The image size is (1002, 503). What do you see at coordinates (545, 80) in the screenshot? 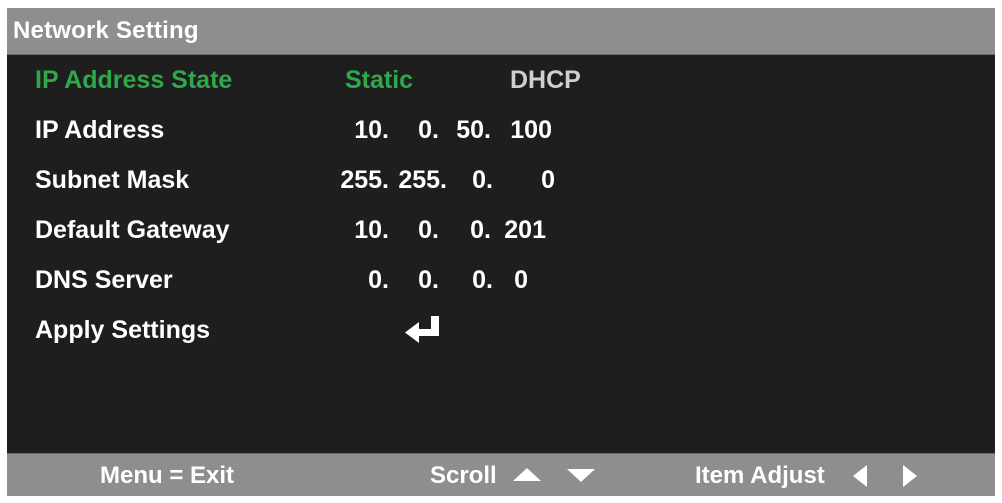
I see `option-dhcp: DHCP` at bounding box center [545, 80].